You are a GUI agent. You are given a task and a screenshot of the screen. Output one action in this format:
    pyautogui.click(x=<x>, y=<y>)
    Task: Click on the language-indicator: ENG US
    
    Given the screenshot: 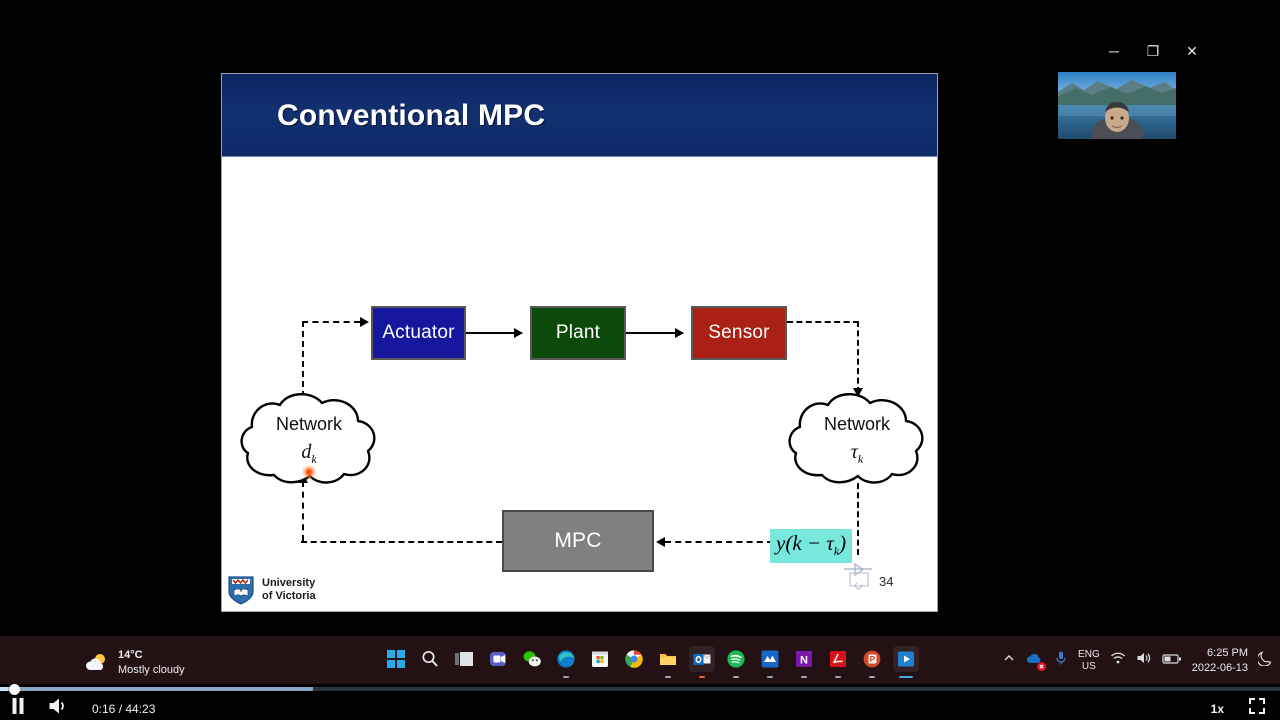 What is the action you would take?
    pyautogui.click(x=1089, y=660)
    